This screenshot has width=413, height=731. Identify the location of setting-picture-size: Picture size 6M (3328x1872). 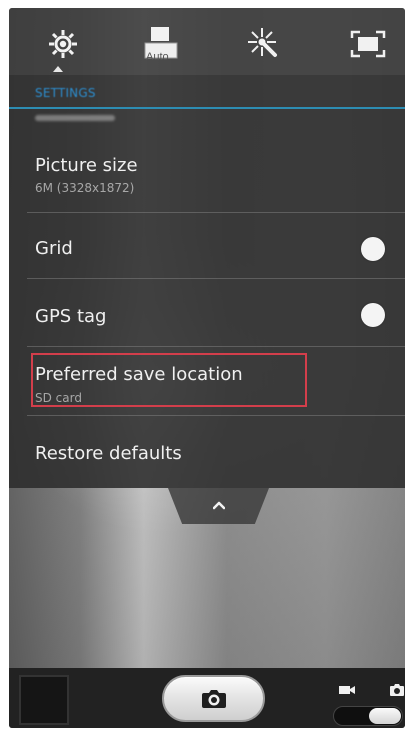
(207, 180).